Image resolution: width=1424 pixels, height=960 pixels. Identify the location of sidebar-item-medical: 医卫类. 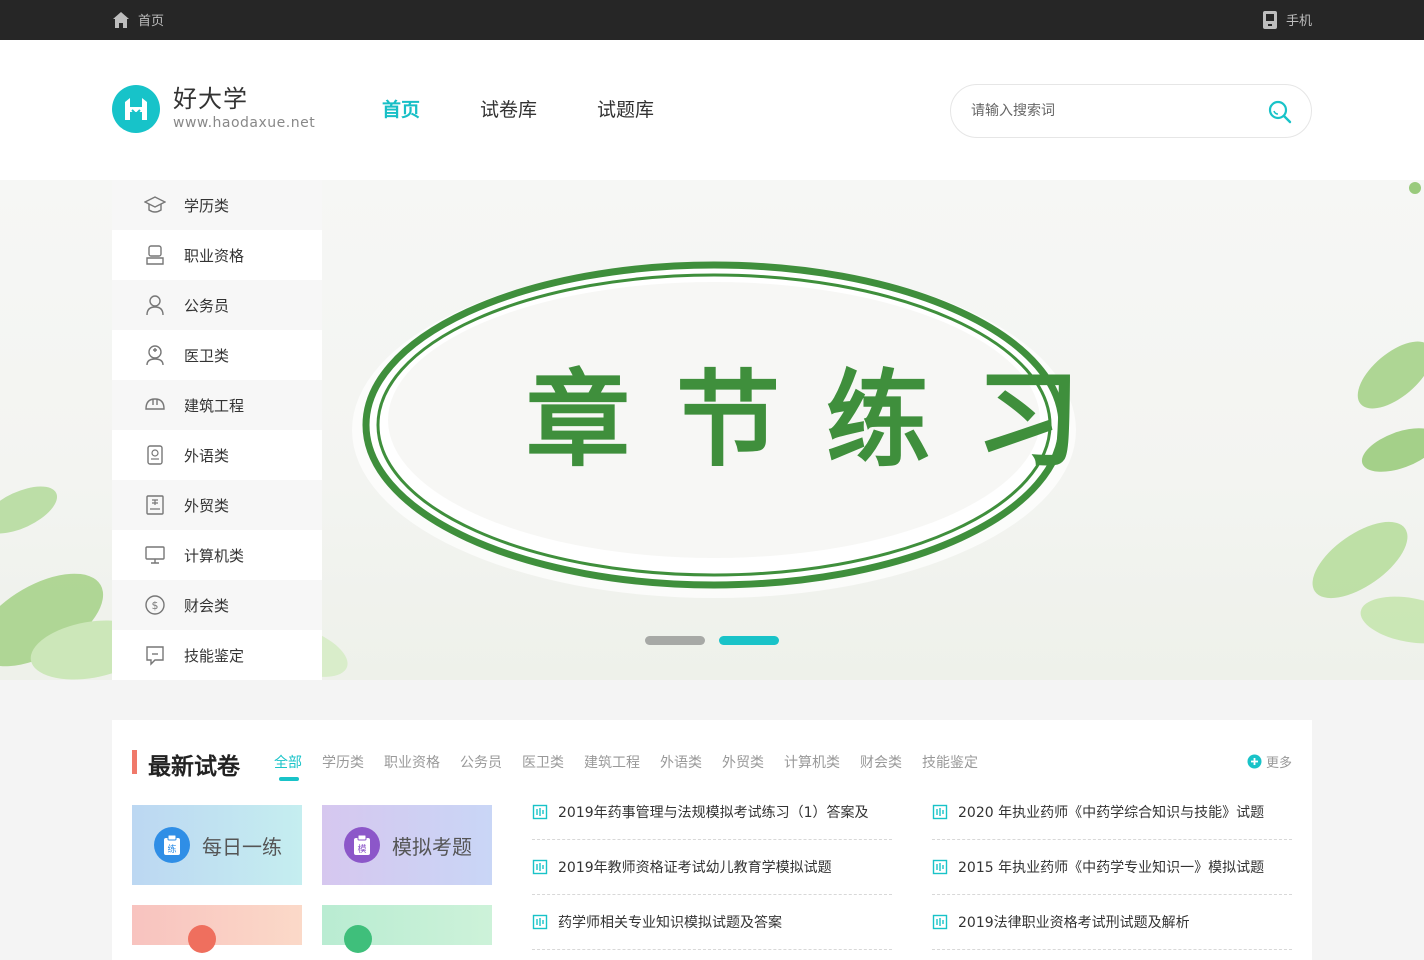
(217, 355).